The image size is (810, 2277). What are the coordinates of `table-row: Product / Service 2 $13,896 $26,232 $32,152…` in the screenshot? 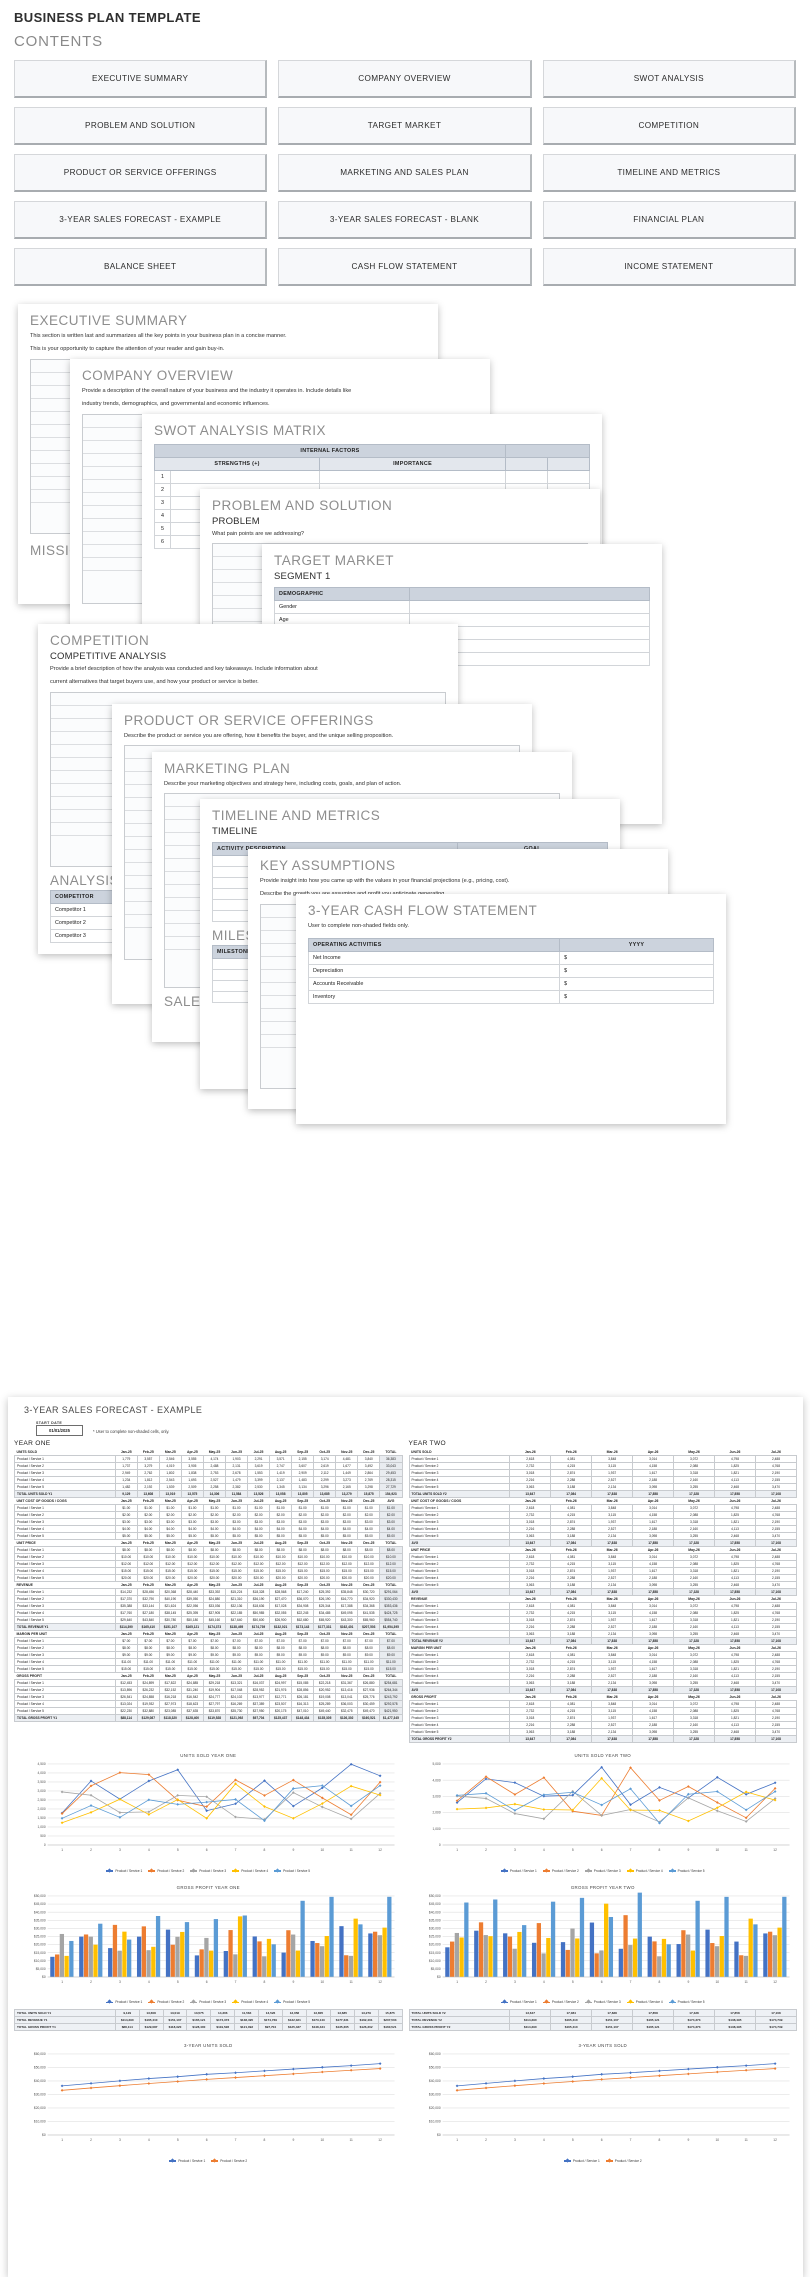 It's located at (208, 1690).